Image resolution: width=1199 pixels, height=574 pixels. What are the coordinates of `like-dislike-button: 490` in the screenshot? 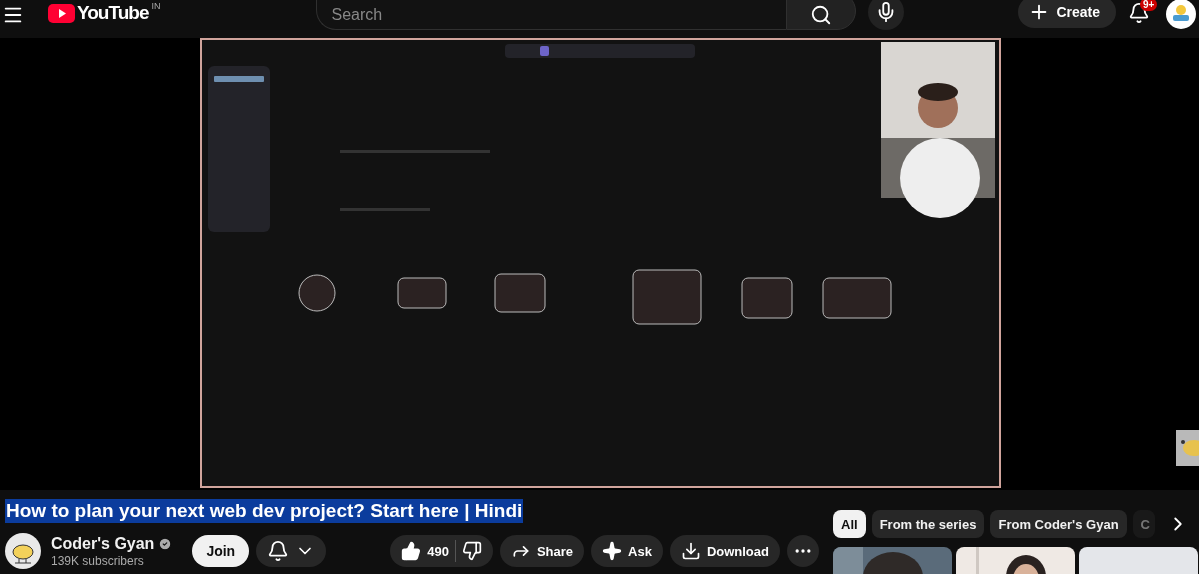 It's located at (441, 551).